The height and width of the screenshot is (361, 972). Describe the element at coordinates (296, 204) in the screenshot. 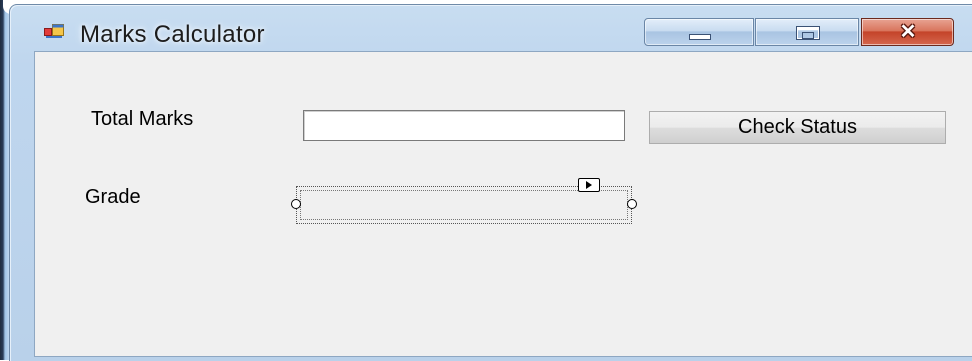

I see `resize-handle-left-icon` at that location.